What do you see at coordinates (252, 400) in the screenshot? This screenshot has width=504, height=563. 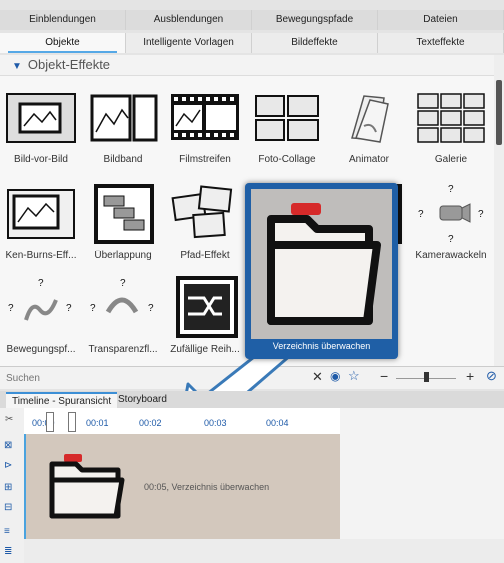 I see `timeline-tab-bar: Timeline - Spuransicht Storyboard` at bounding box center [252, 400].